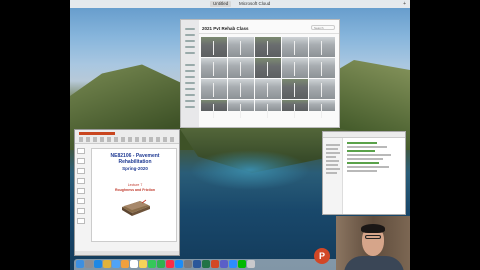 This screenshot has height=270, width=480. I want to click on teams-icon, so click(224, 264).